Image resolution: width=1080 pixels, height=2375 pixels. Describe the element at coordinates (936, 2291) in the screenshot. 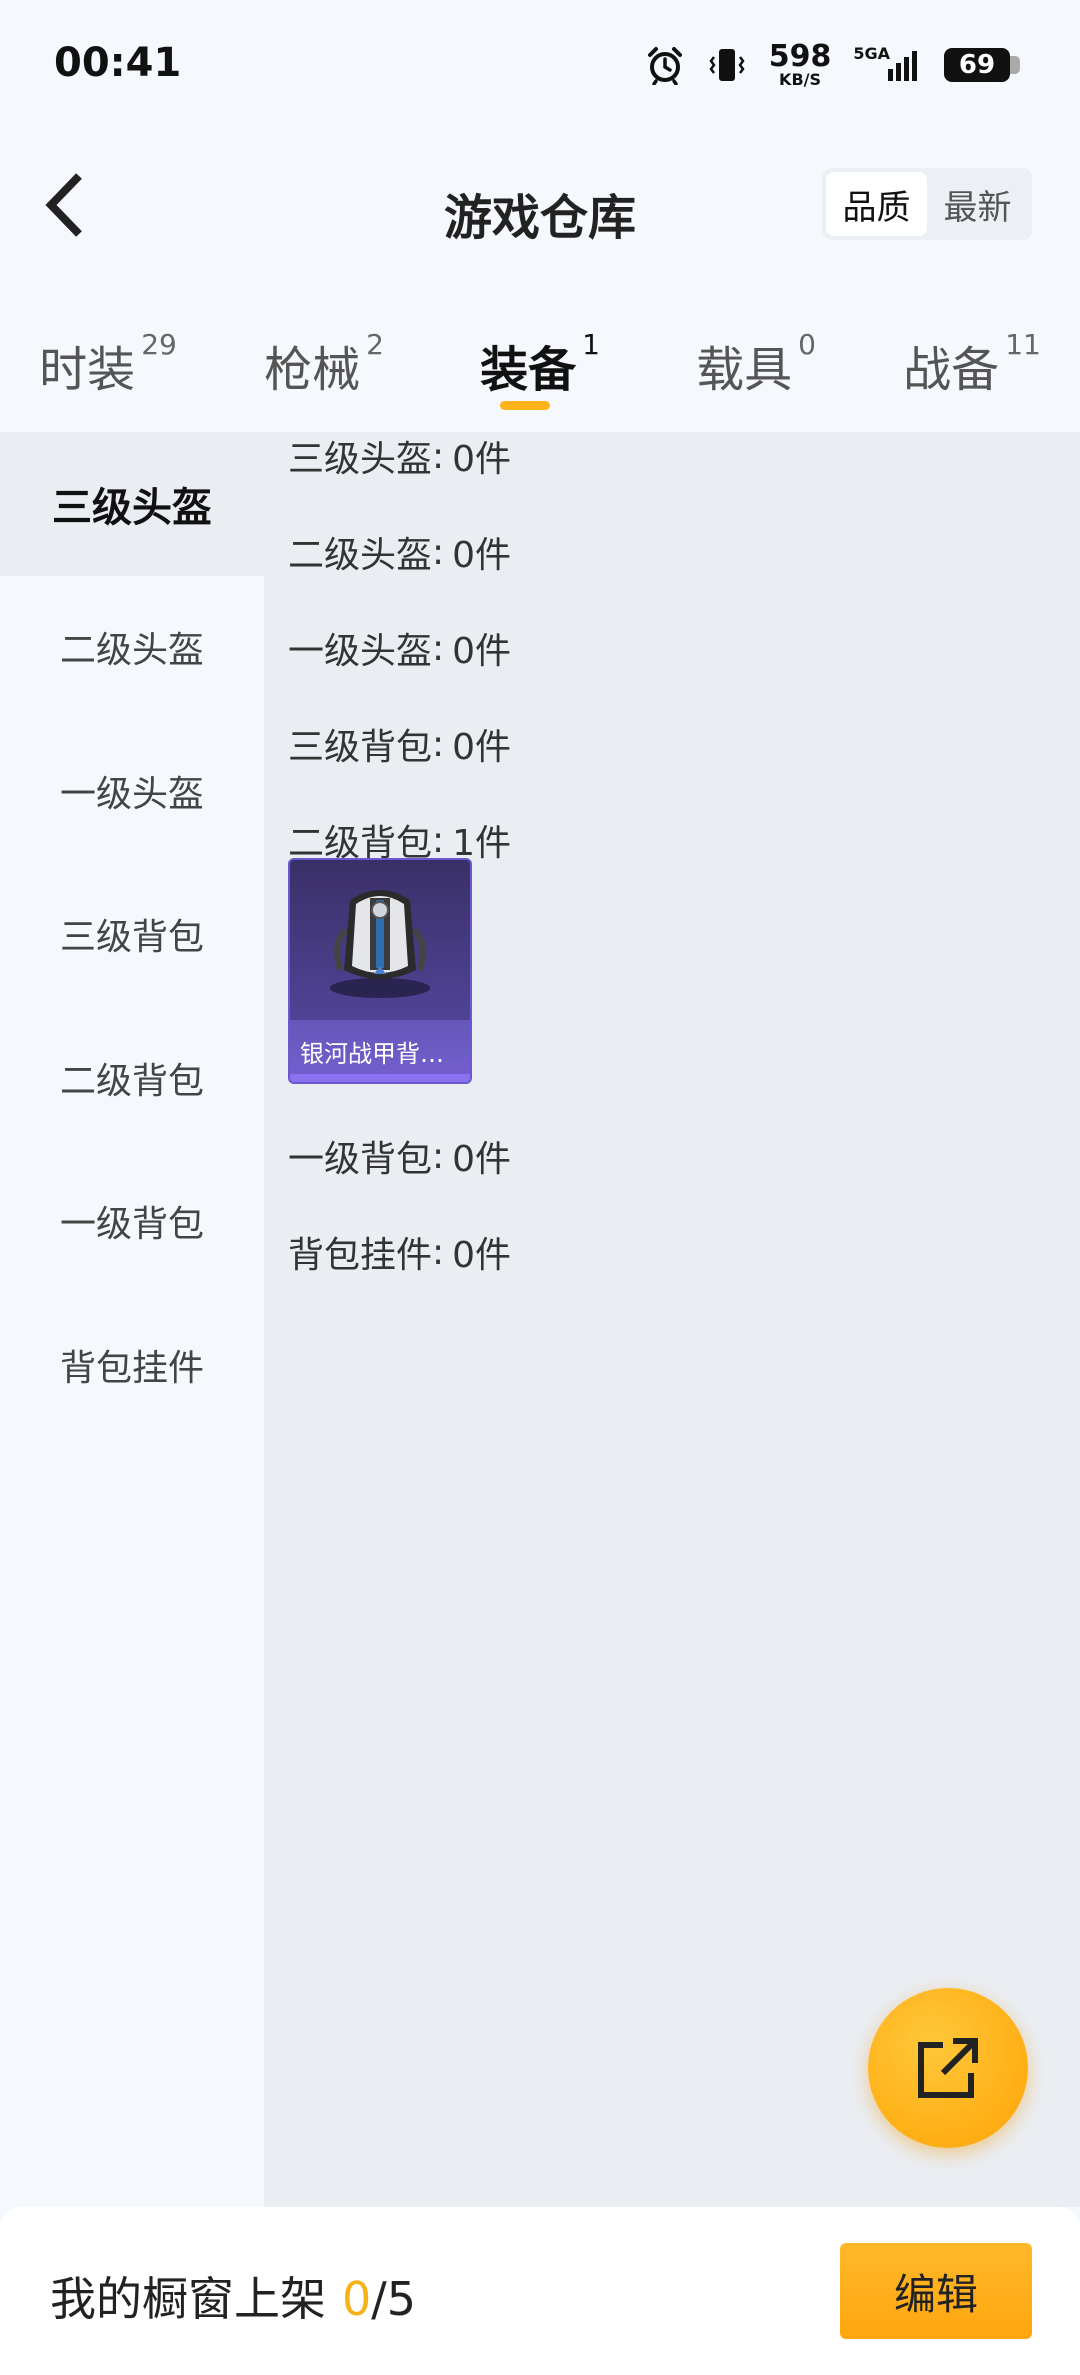

I see `edit-button: 编辑` at that location.